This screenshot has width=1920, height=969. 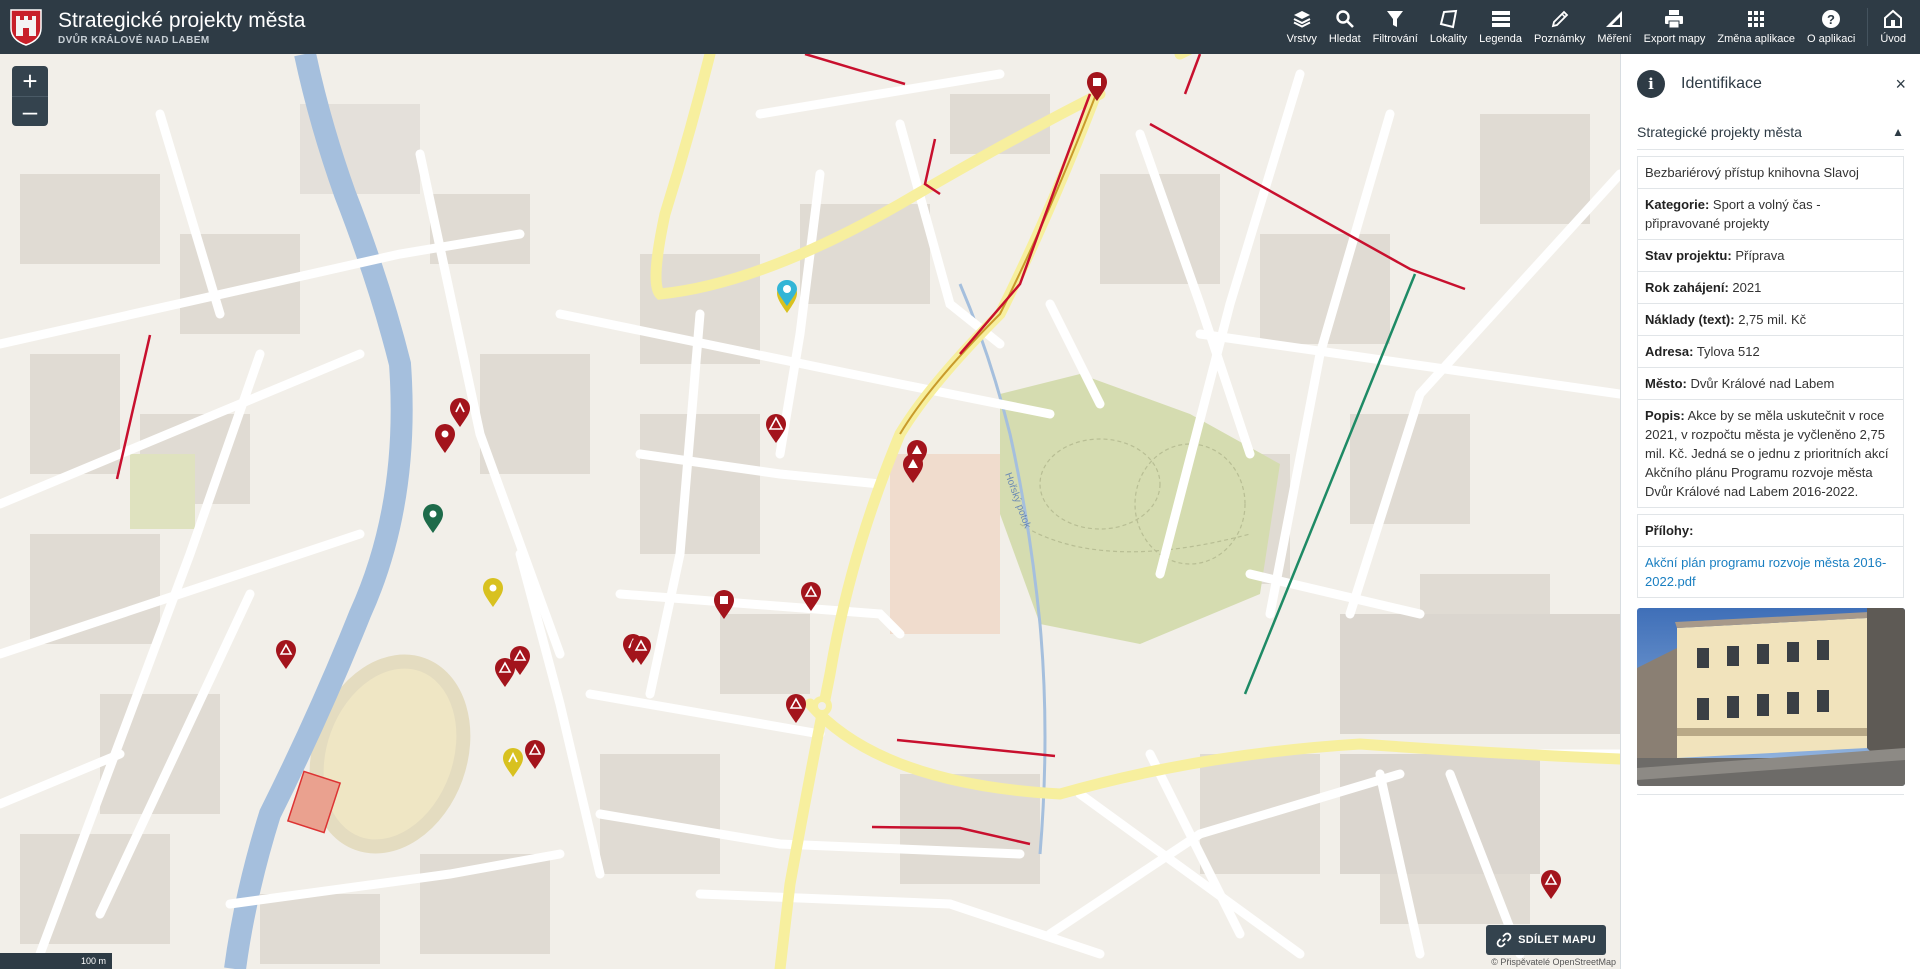 I want to click on layers-button: Vrstvy, so click(x=1302, y=27).